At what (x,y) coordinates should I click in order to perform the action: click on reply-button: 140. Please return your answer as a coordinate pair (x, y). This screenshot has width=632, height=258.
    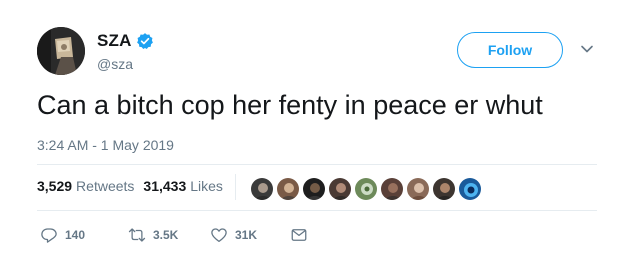
    Looking at the image, I should click on (84, 235).